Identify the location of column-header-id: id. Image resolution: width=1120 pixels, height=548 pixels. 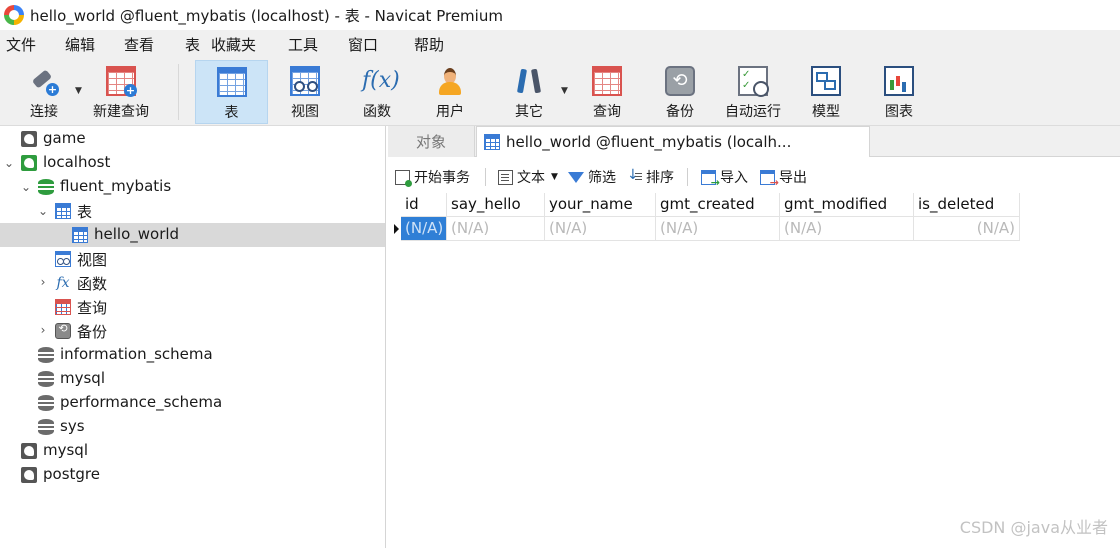
(424, 205).